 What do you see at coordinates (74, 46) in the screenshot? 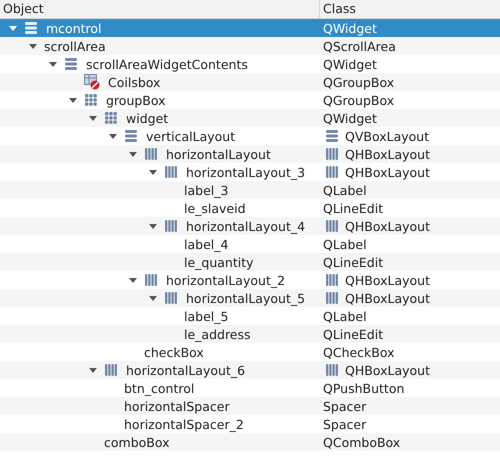
I see `object-name: scrollArea` at bounding box center [74, 46].